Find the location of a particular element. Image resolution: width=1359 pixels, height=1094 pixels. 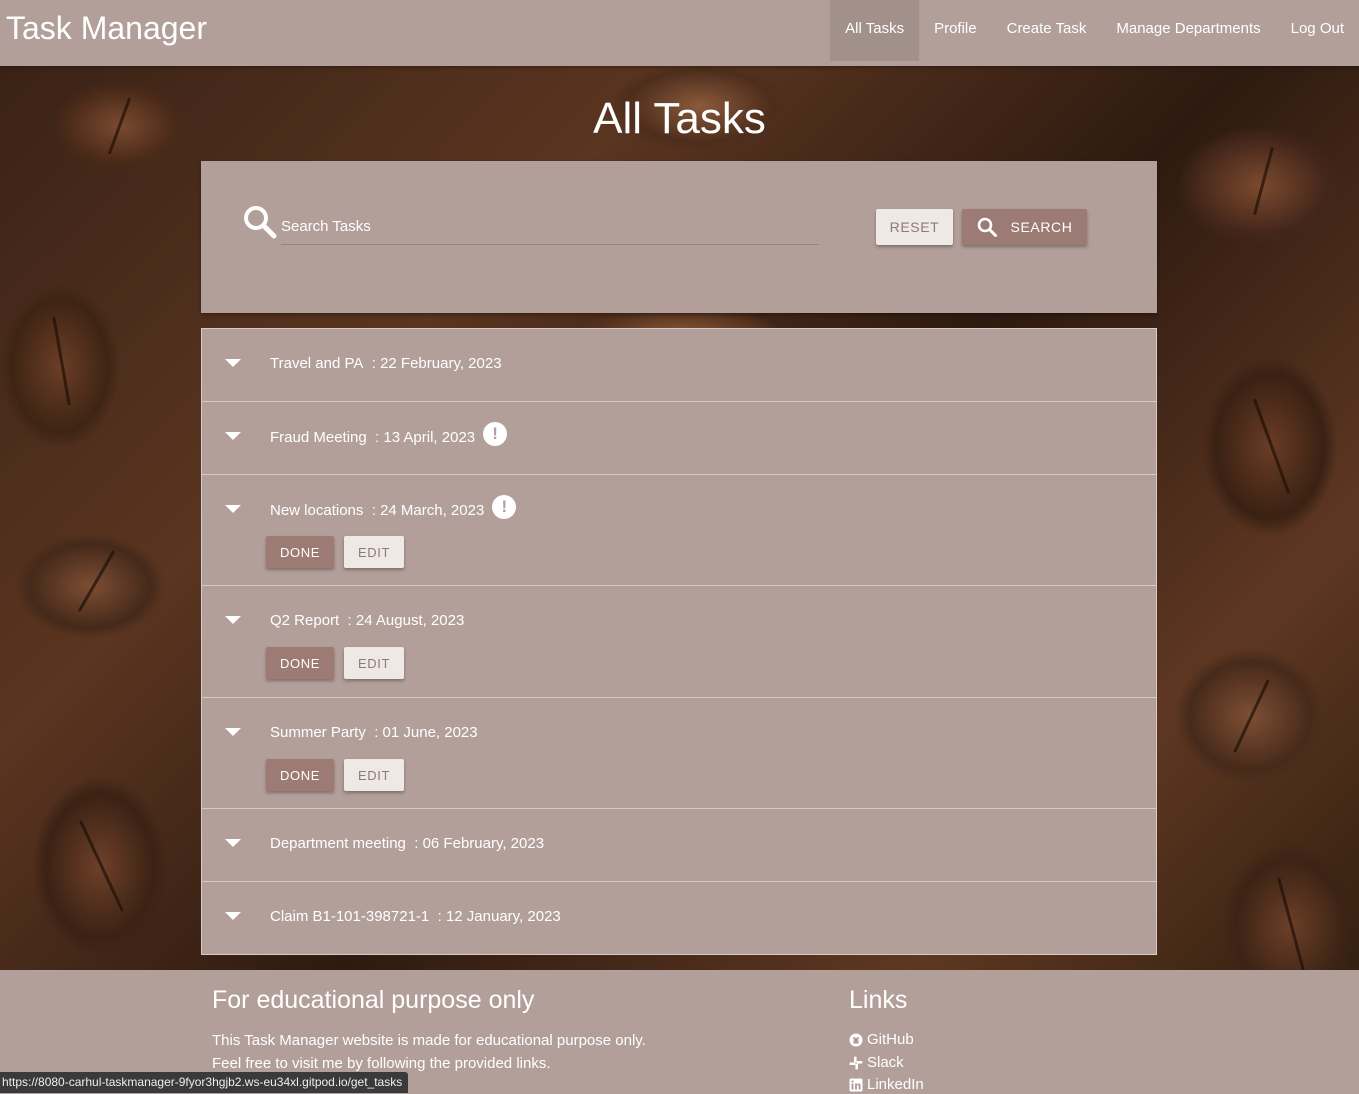

linkedin-icon is located at coordinates (856, 1085).